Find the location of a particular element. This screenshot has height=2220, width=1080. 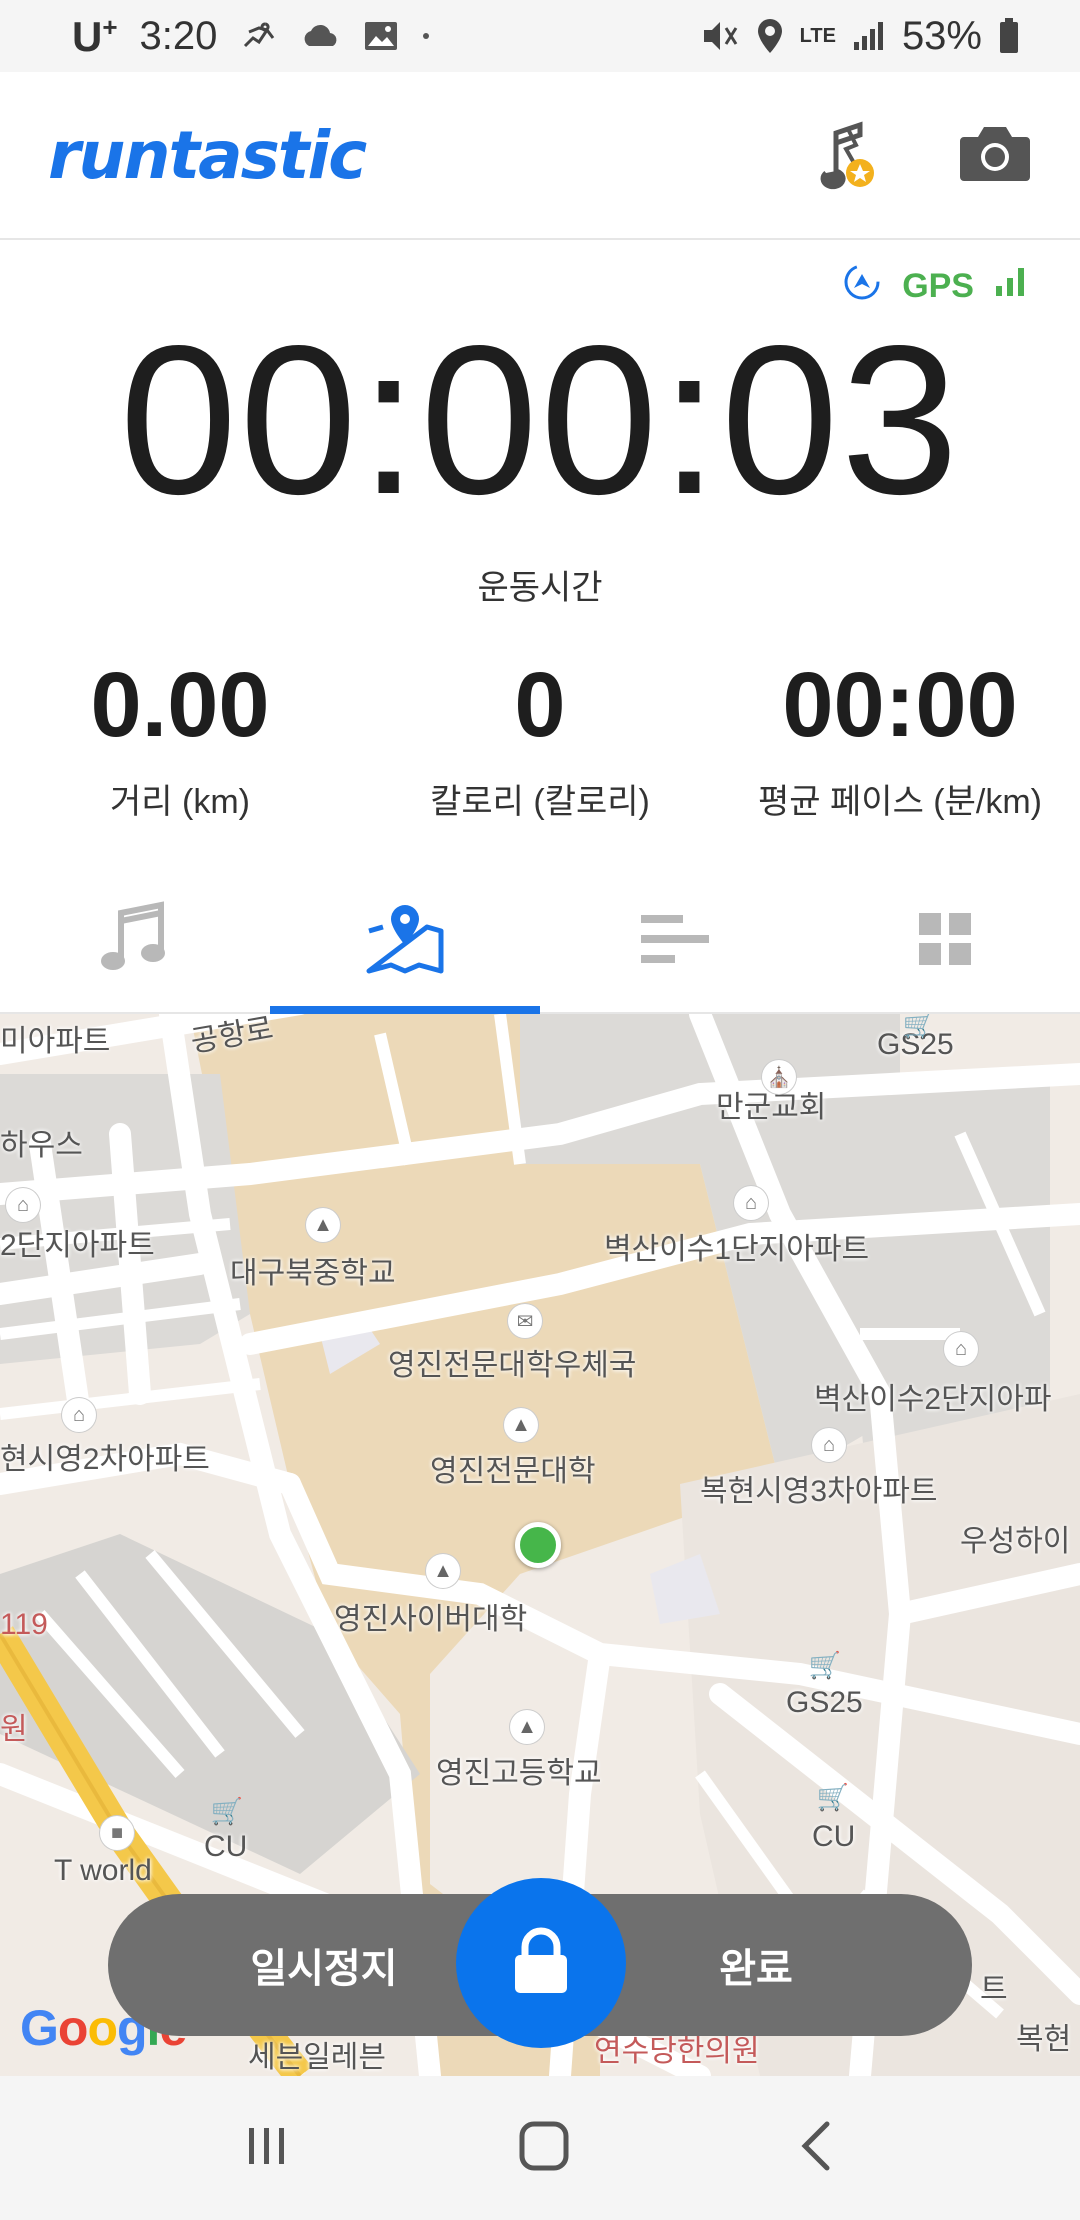

stats-bars-icon is located at coordinates (675, 941).